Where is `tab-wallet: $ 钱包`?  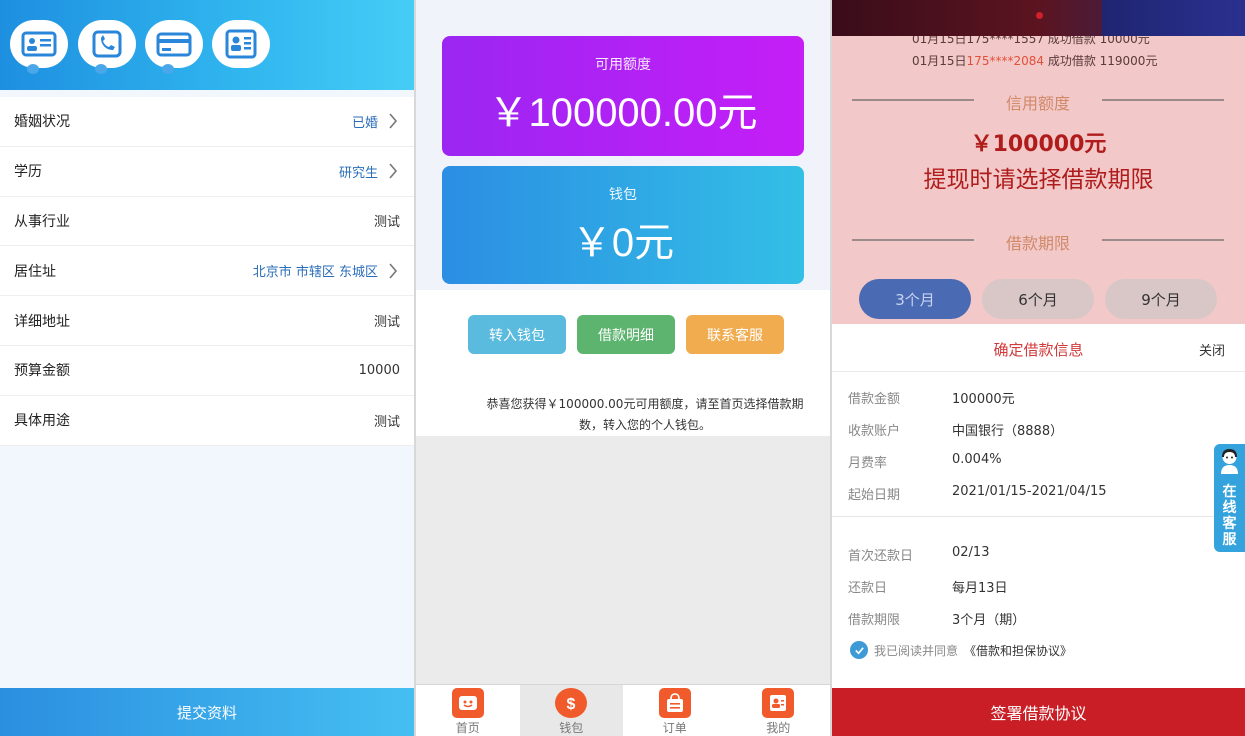
tab-wallet: $ 钱包 is located at coordinates (571, 710).